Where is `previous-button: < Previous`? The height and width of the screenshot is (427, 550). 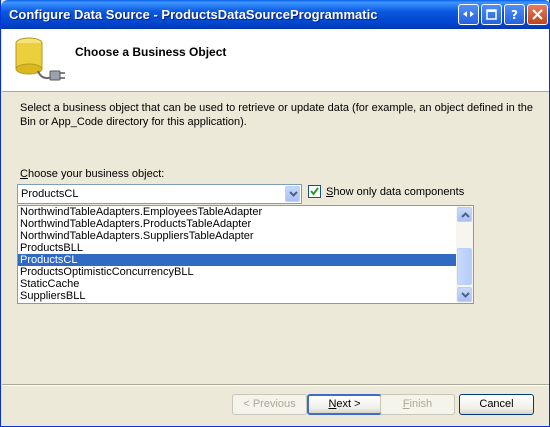 previous-button: < Previous is located at coordinates (269, 404).